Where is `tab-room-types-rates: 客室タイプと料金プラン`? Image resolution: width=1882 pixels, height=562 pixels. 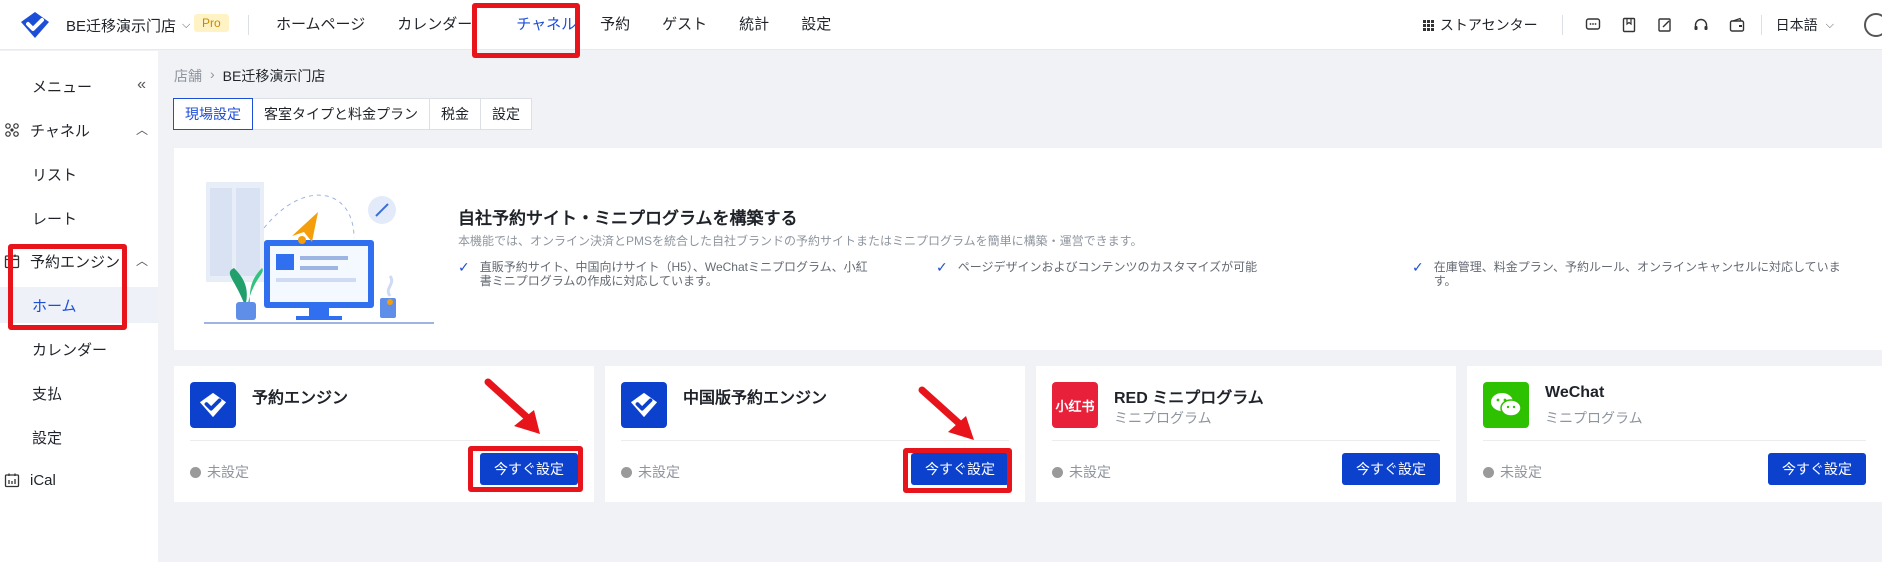
tab-room-types-rates: 客室タイプと料金プラン is located at coordinates (341, 114).